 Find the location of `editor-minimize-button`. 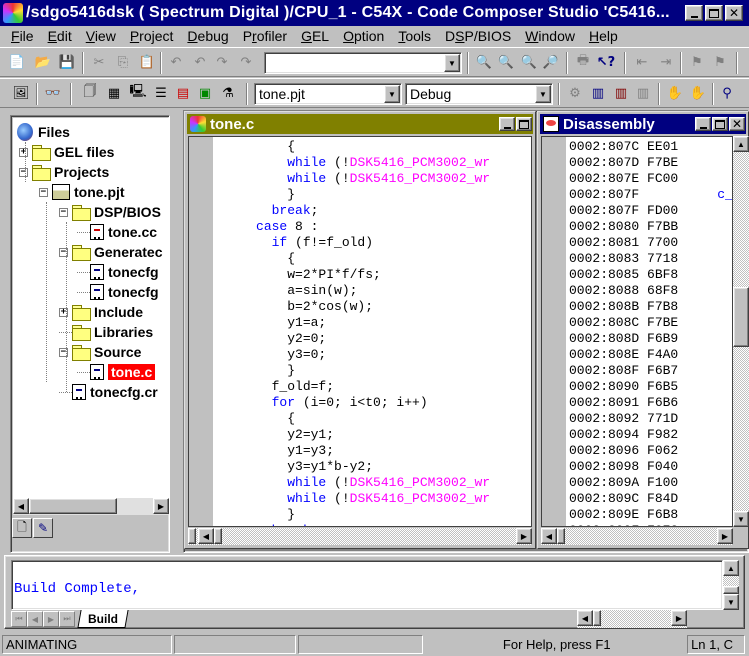

editor-minimize-button is located at coordinates (507, 124).